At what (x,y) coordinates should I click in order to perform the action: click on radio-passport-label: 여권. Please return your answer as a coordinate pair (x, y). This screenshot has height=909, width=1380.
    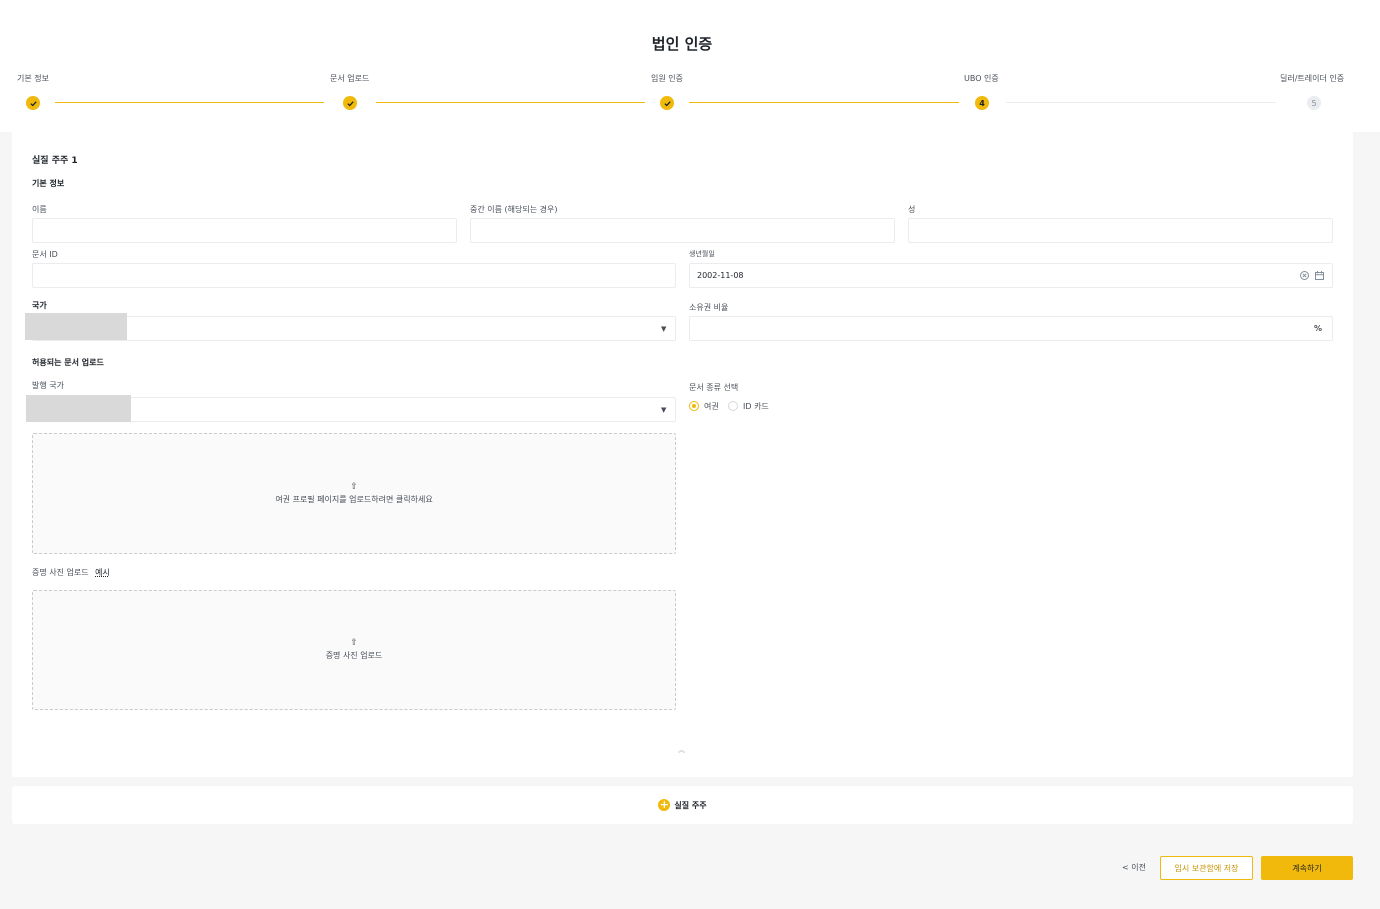
    Looking at the image, I should click on (711, 406).